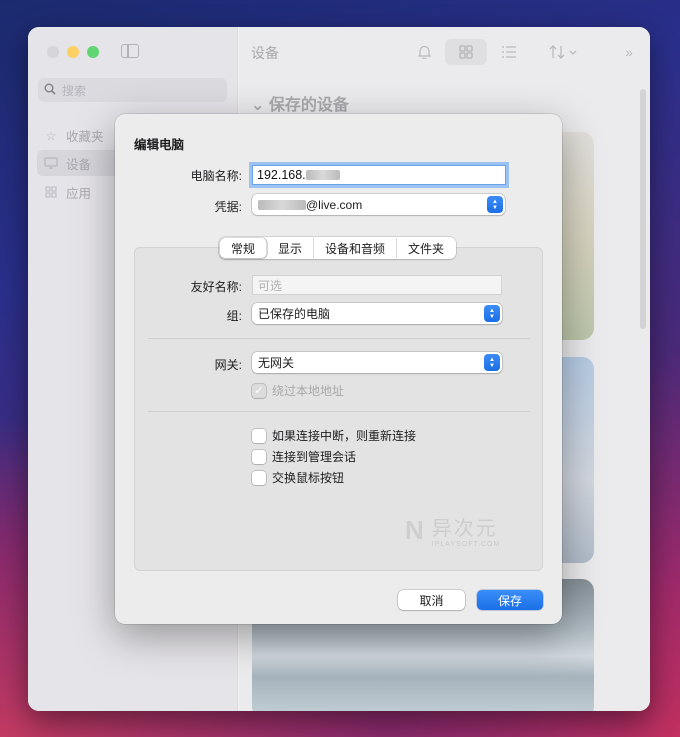 The height and width of the screenshot is (737, 680). I want to click on bypass-local-label: 绕过本地地址, so click(308, 391).